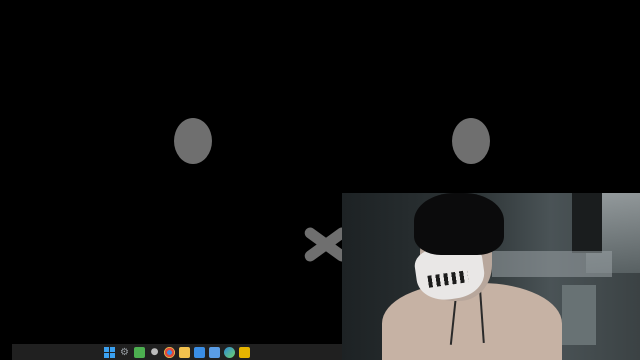  Describe the element at coordinates (199, 352) in the screenshot. I see `photos-icon` at that location.